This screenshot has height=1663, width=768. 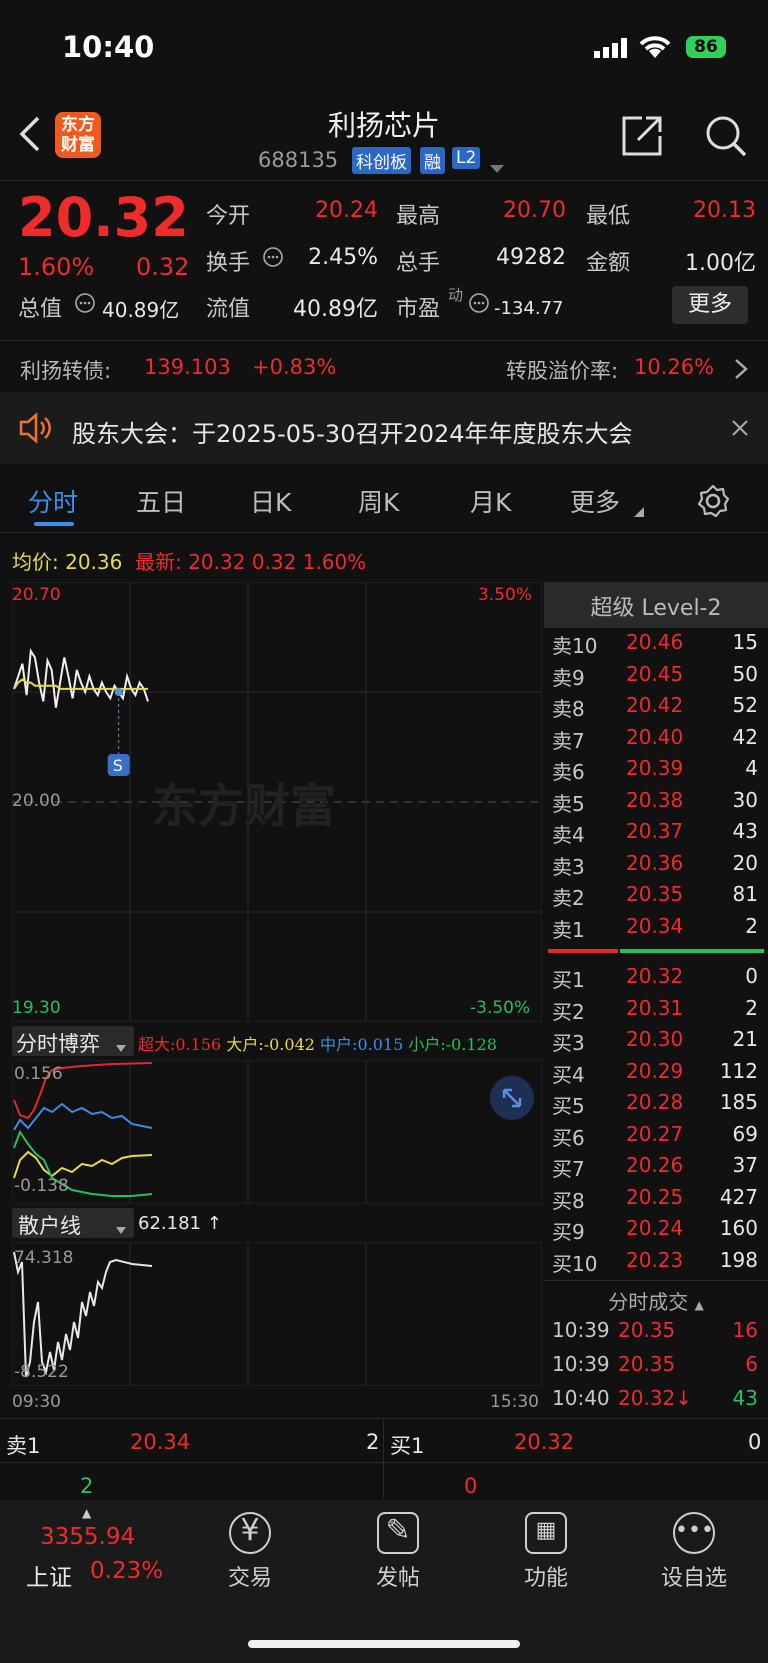 What do you see at coordinates (568, 1074) in the screenshot?
I see `bid-label: 买4` at bounding box center [568, 1074].